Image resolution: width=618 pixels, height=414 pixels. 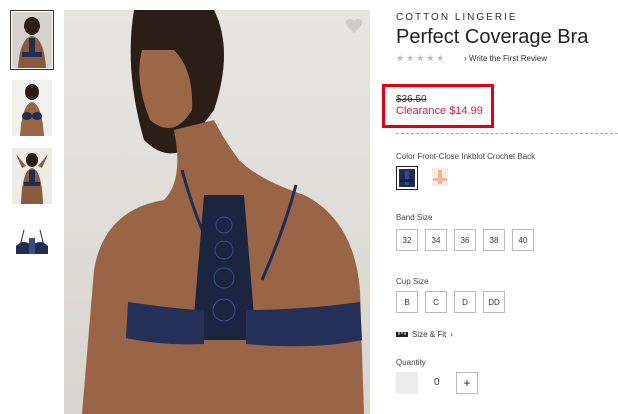 What do you see at coordinates (439, 111) in the screenshot?
I see `sale-price: Clearance $14.99` at bounding box center [439, 111].